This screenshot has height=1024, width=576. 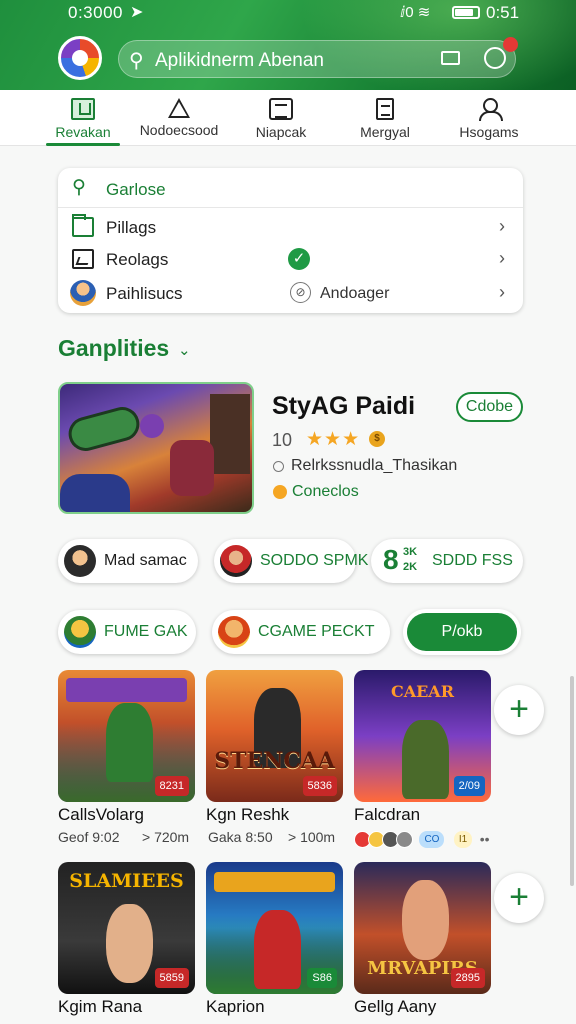 What do you see at coordinates (288, 13) in the screenshot?
I see `status-bar: 0:3000 ➤ ⅈ0 ≋ 0:51` at bounding box center [288, 13].